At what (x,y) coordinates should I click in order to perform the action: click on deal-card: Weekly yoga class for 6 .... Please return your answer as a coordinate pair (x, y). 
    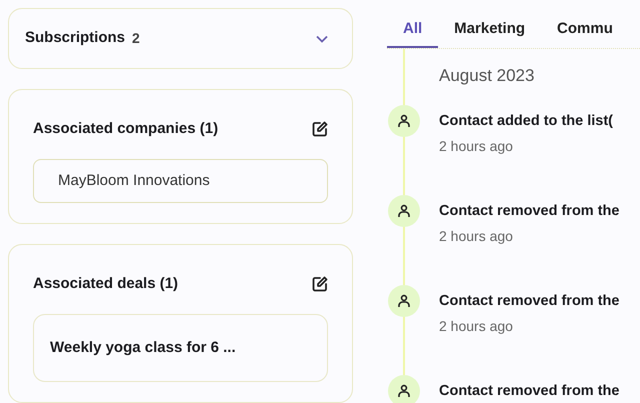
    Looking at the image, I should click on (180, 348).